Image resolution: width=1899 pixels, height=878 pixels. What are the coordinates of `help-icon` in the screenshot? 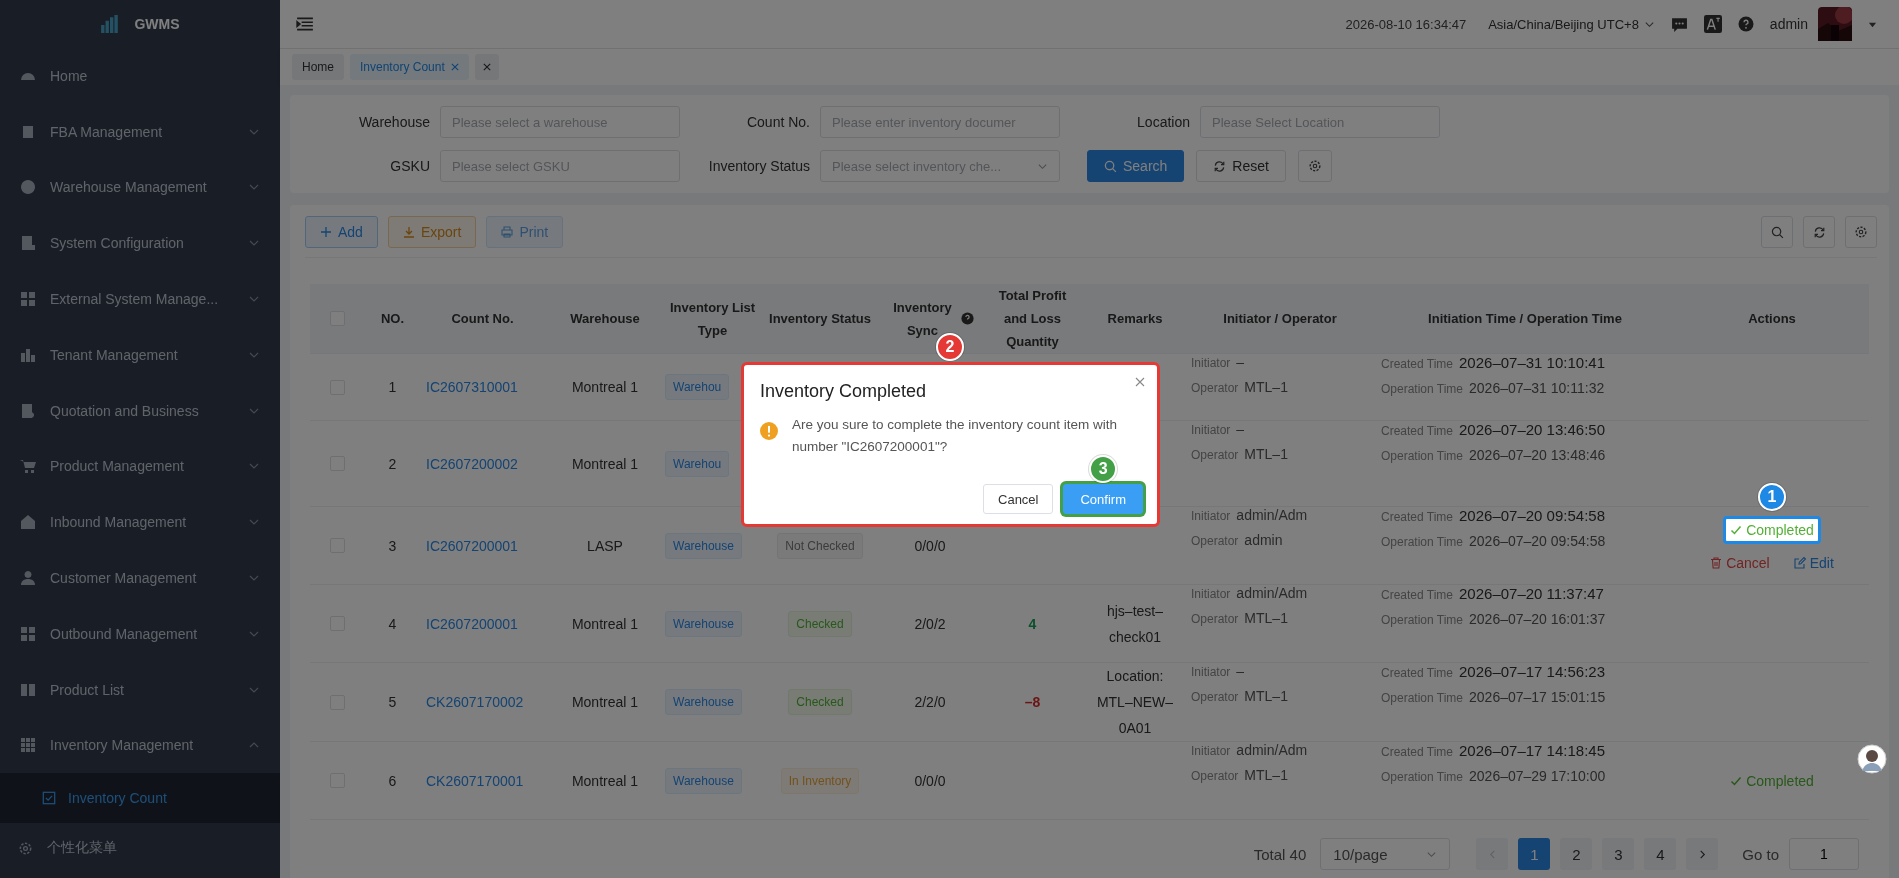 It's located at (1745, 24).